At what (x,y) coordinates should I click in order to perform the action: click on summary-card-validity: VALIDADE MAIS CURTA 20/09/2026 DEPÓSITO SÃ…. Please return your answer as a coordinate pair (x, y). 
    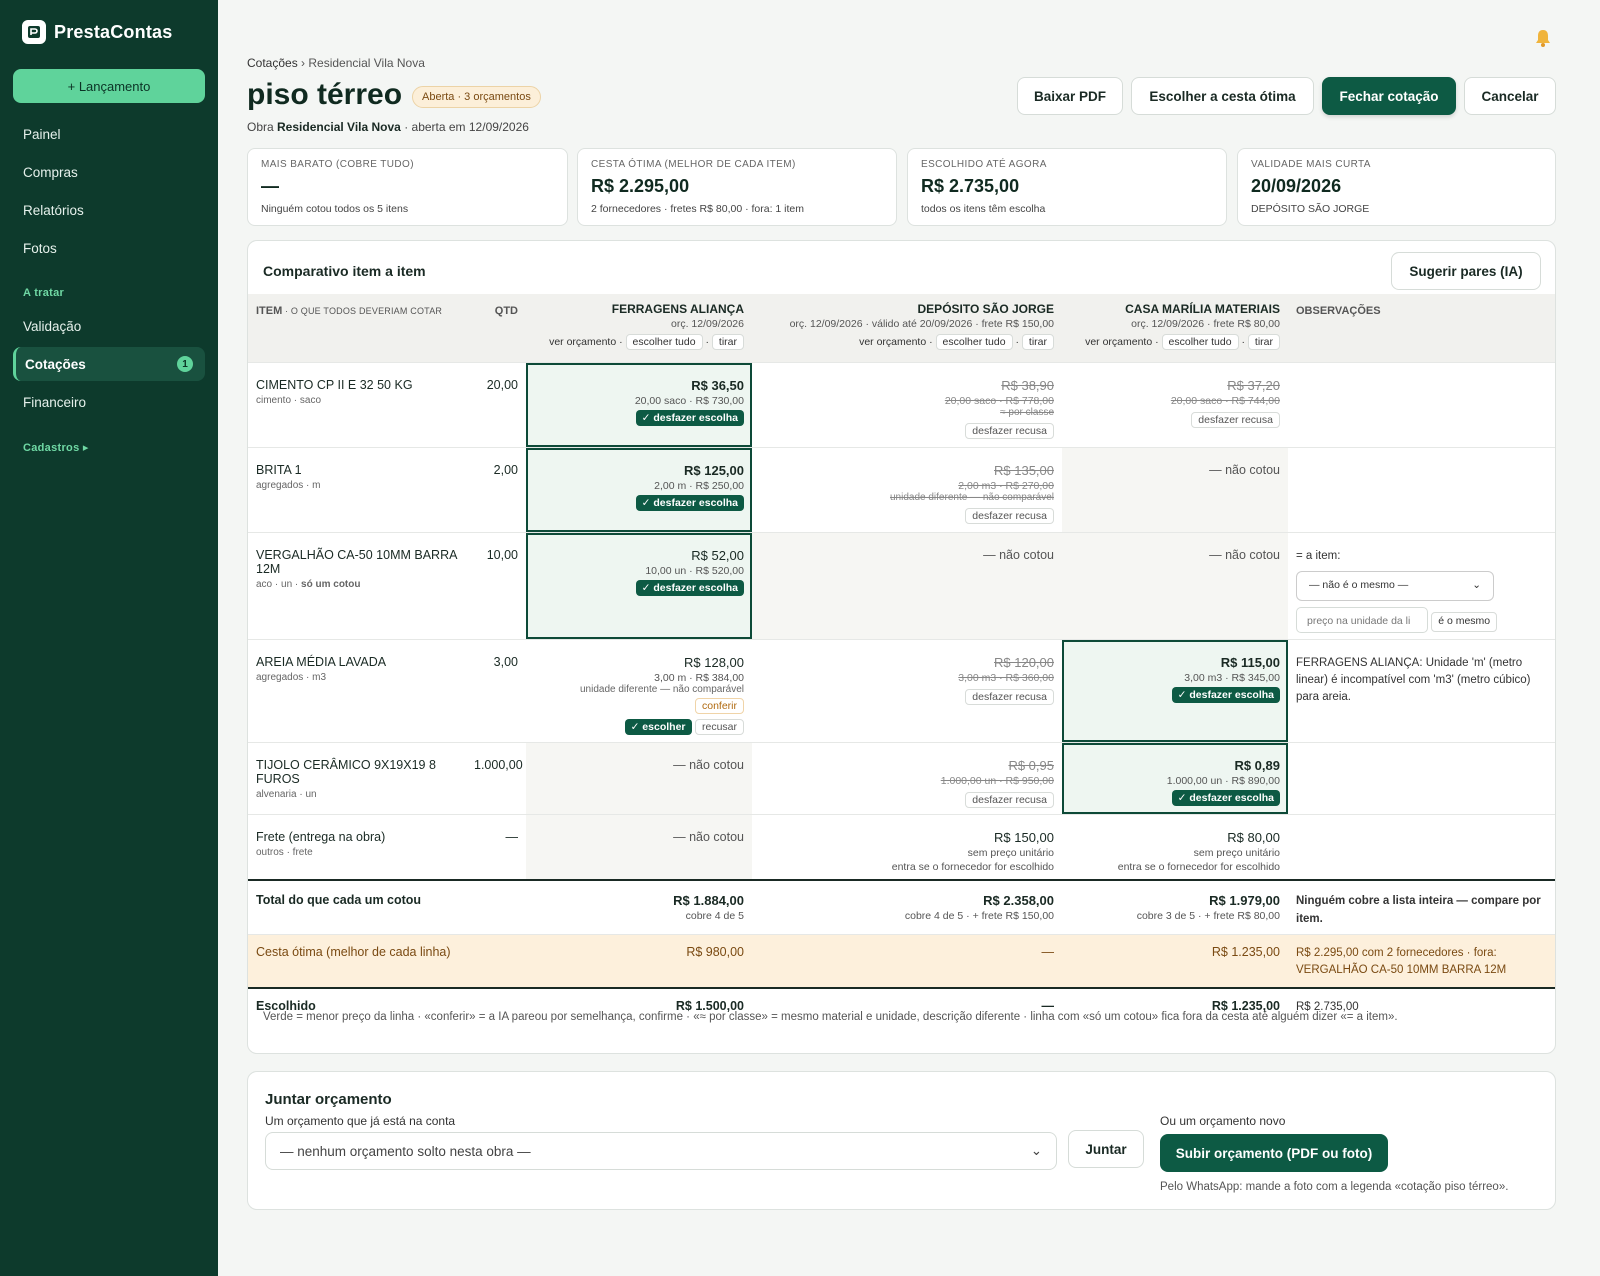
    Looking at the image, I should click on (1396, 187).